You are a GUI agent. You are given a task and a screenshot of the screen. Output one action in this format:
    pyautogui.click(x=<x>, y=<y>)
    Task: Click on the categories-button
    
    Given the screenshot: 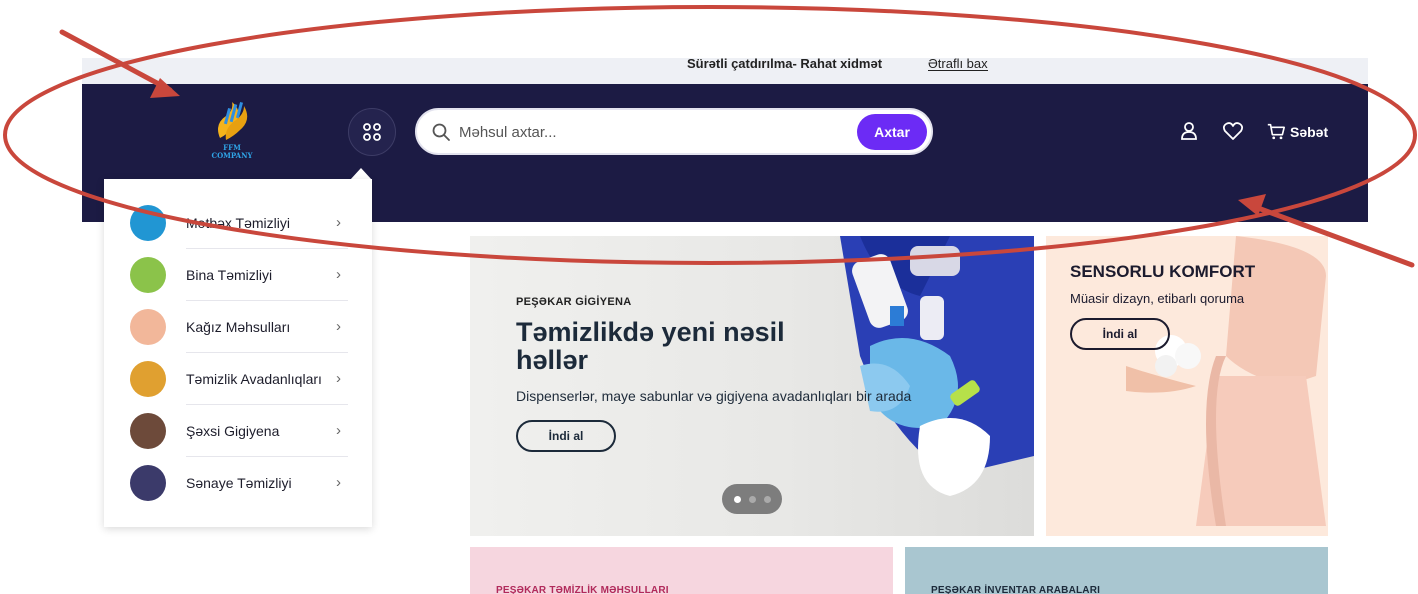 What is the action you would take?
    pyautogui.click(x=372, y=132)
    